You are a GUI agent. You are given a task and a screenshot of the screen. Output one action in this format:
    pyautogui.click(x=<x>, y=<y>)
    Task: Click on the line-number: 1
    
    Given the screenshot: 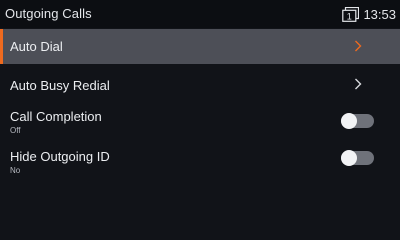 What is the action you would take?
    pyautogui.click(x=349, y=16)
    